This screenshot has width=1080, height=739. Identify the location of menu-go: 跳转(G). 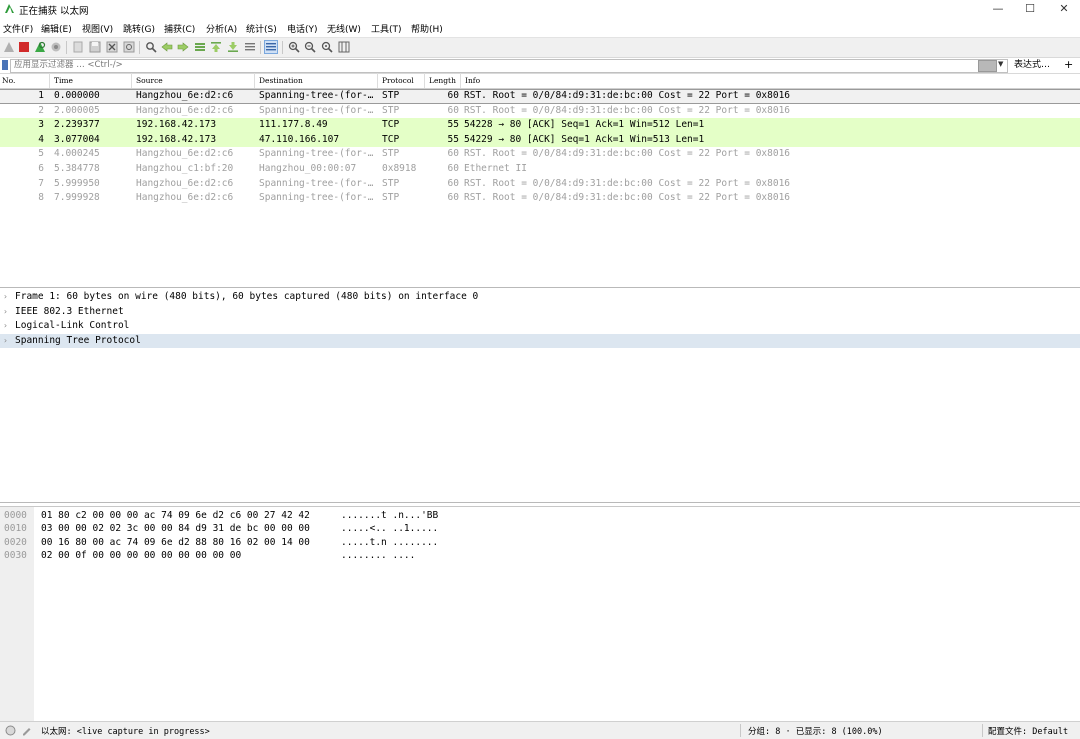
(139, 28).